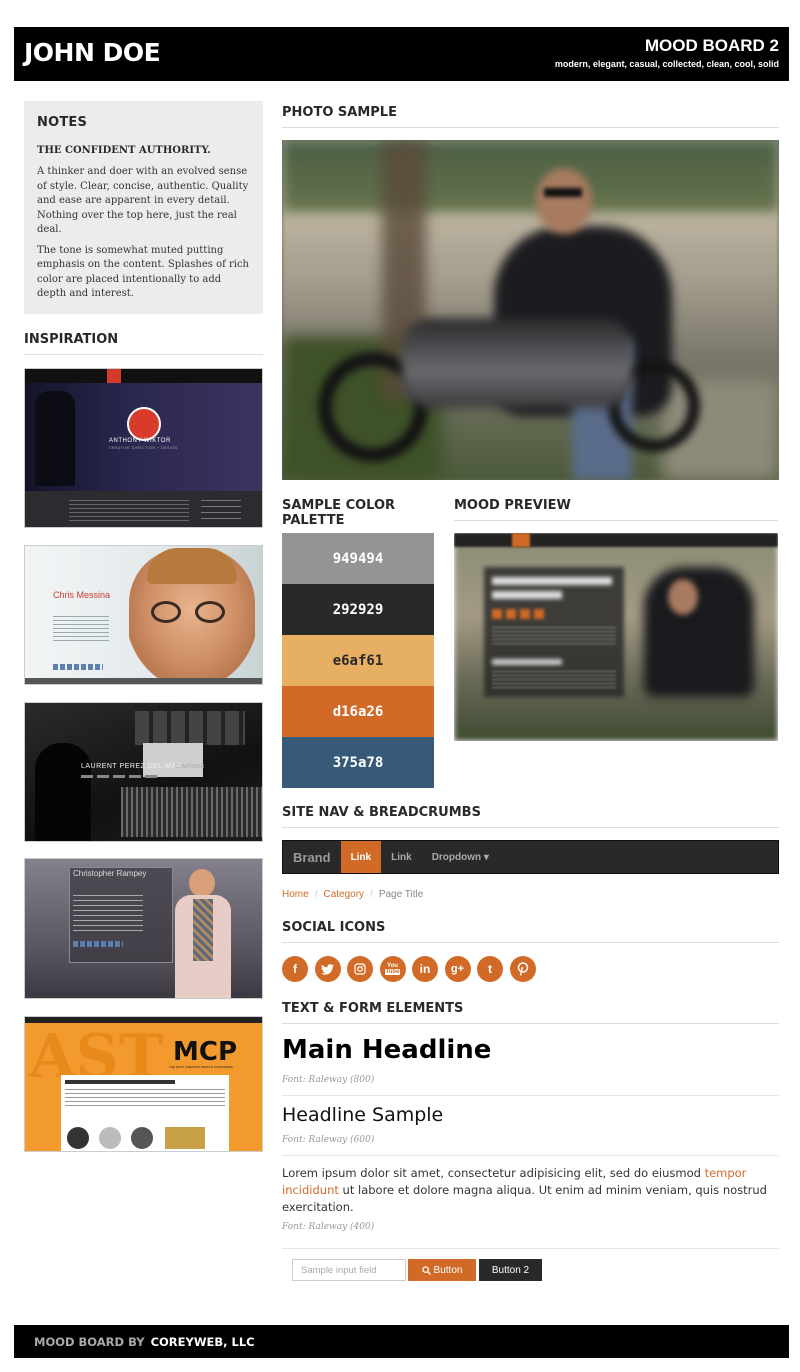 This screenshot has width=800, height=1372. Describe the element at coordinates (521, 540) in the screenshot. I see `preview-nav-active` at that location.